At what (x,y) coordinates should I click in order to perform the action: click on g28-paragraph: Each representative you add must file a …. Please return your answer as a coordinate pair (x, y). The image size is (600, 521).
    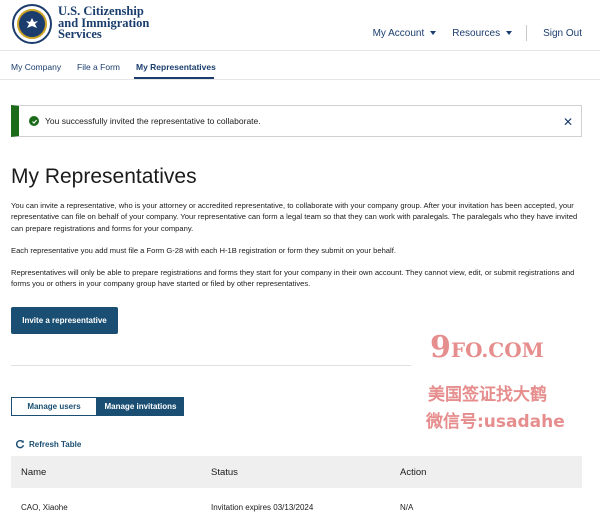
    Looking at the image, I should click on (203, 250).